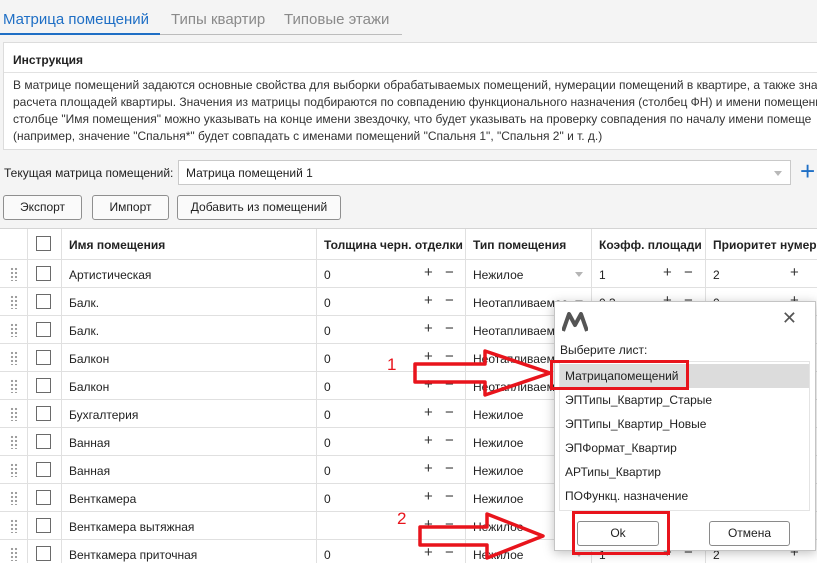 Image resolution: width=817 pixels, height=563 pixels. What do you see at coordinates (249, 173) in the screenshot?
I see `current-matrix-value: Матрица помещений 1` at bounding box center [249, 173].